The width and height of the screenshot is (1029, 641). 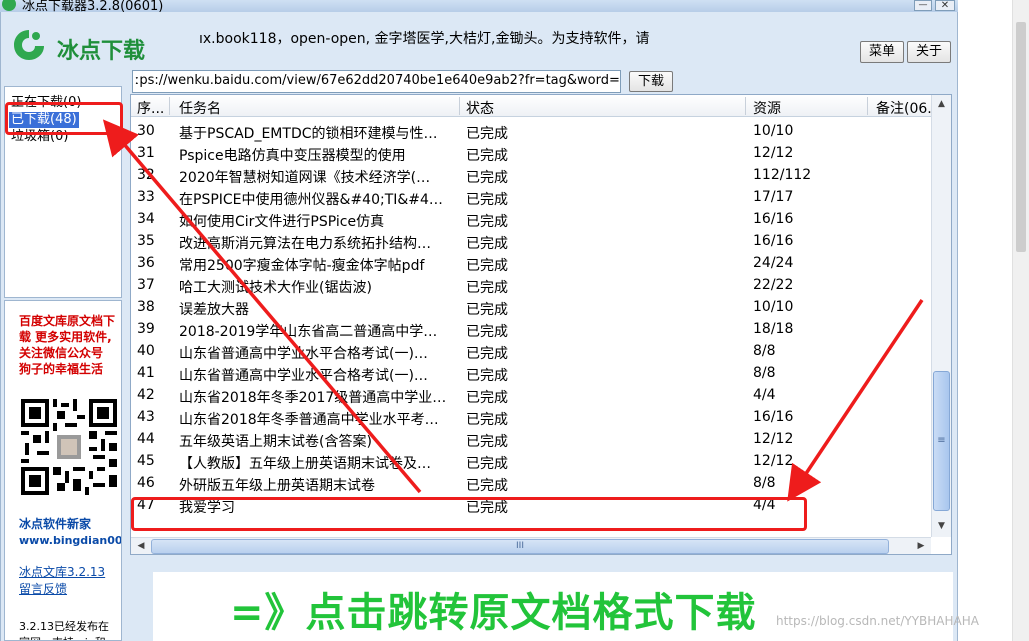 I want to click on scroll-down-icon: ▼, so click(x=941, y=526).